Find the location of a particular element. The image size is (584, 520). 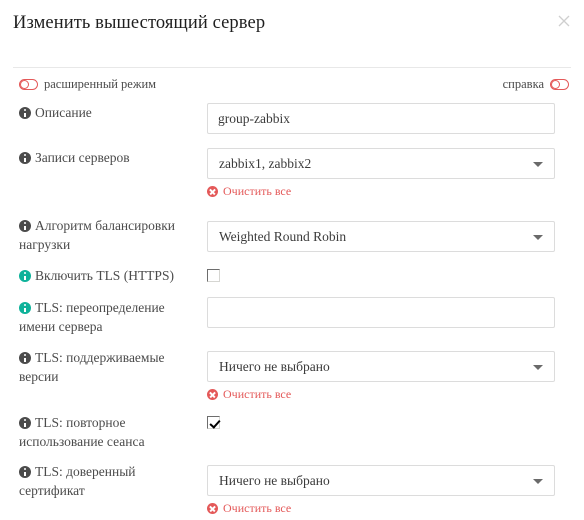

help-label: справка is located at coordinates (523, 84).